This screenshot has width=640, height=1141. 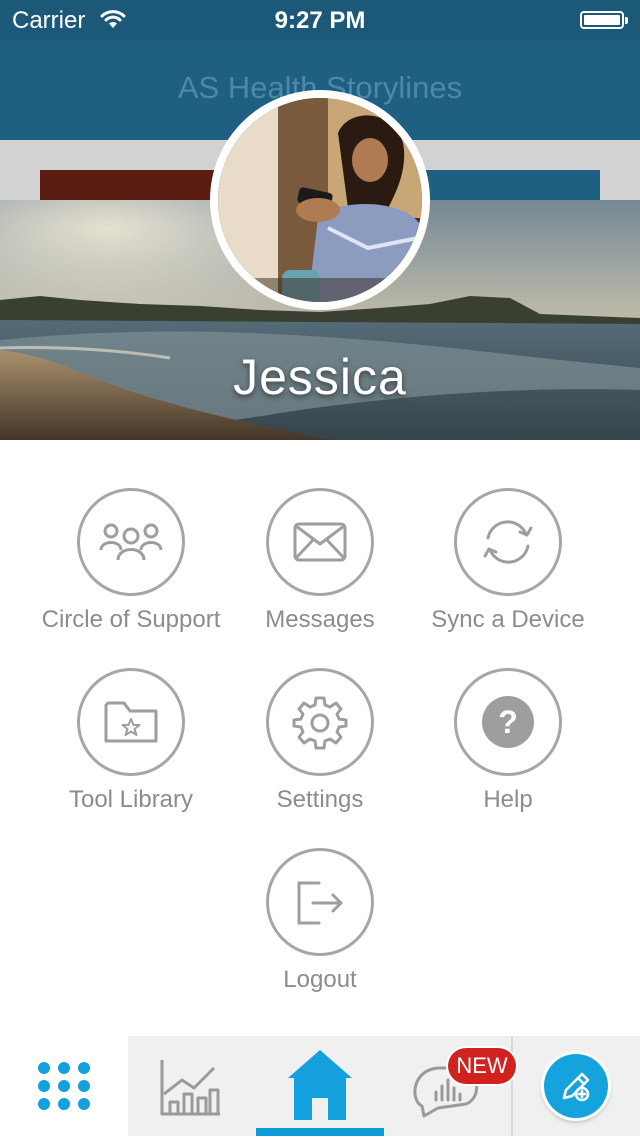 I want to click on menu-messages: Messages, so click(x=320, y=561).